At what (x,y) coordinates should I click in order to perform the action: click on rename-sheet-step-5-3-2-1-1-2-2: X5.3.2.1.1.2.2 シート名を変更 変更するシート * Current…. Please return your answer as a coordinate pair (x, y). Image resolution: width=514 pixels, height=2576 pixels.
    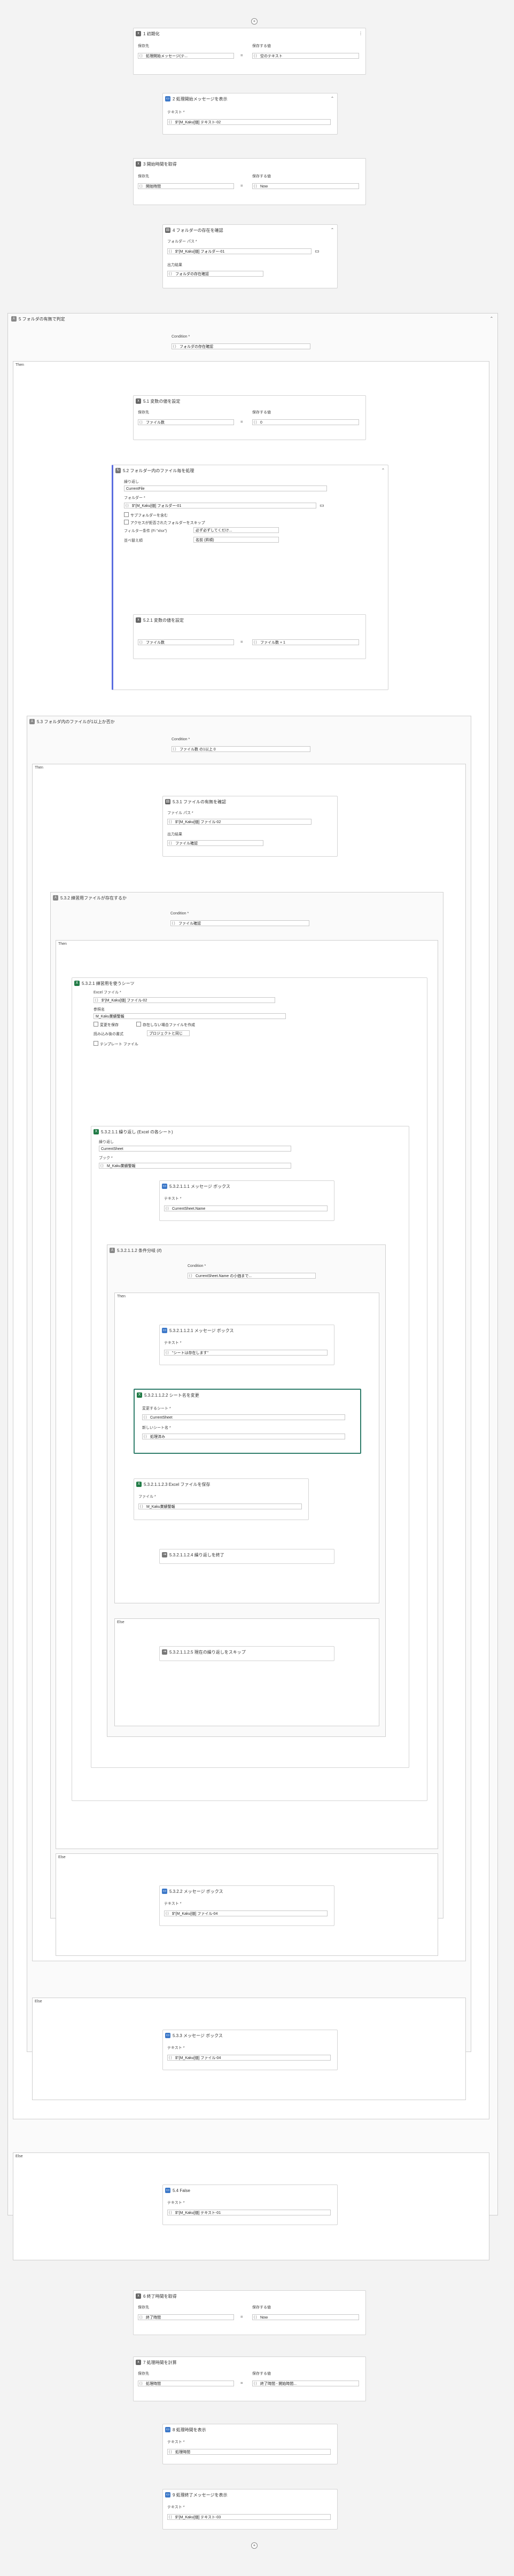
    Looking at the image, I should click on (247, 1421).